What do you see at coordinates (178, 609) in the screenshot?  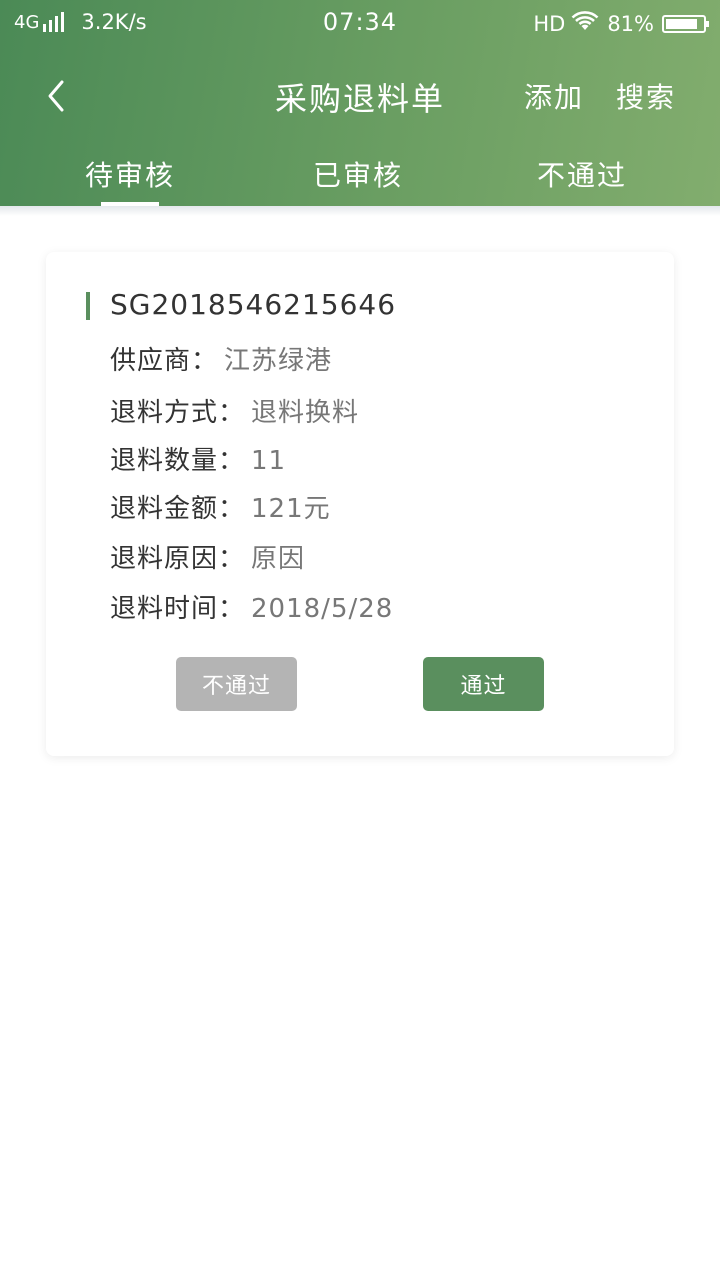 I see `return-time-label: 退料时间：` at bounding box center [178, 609].